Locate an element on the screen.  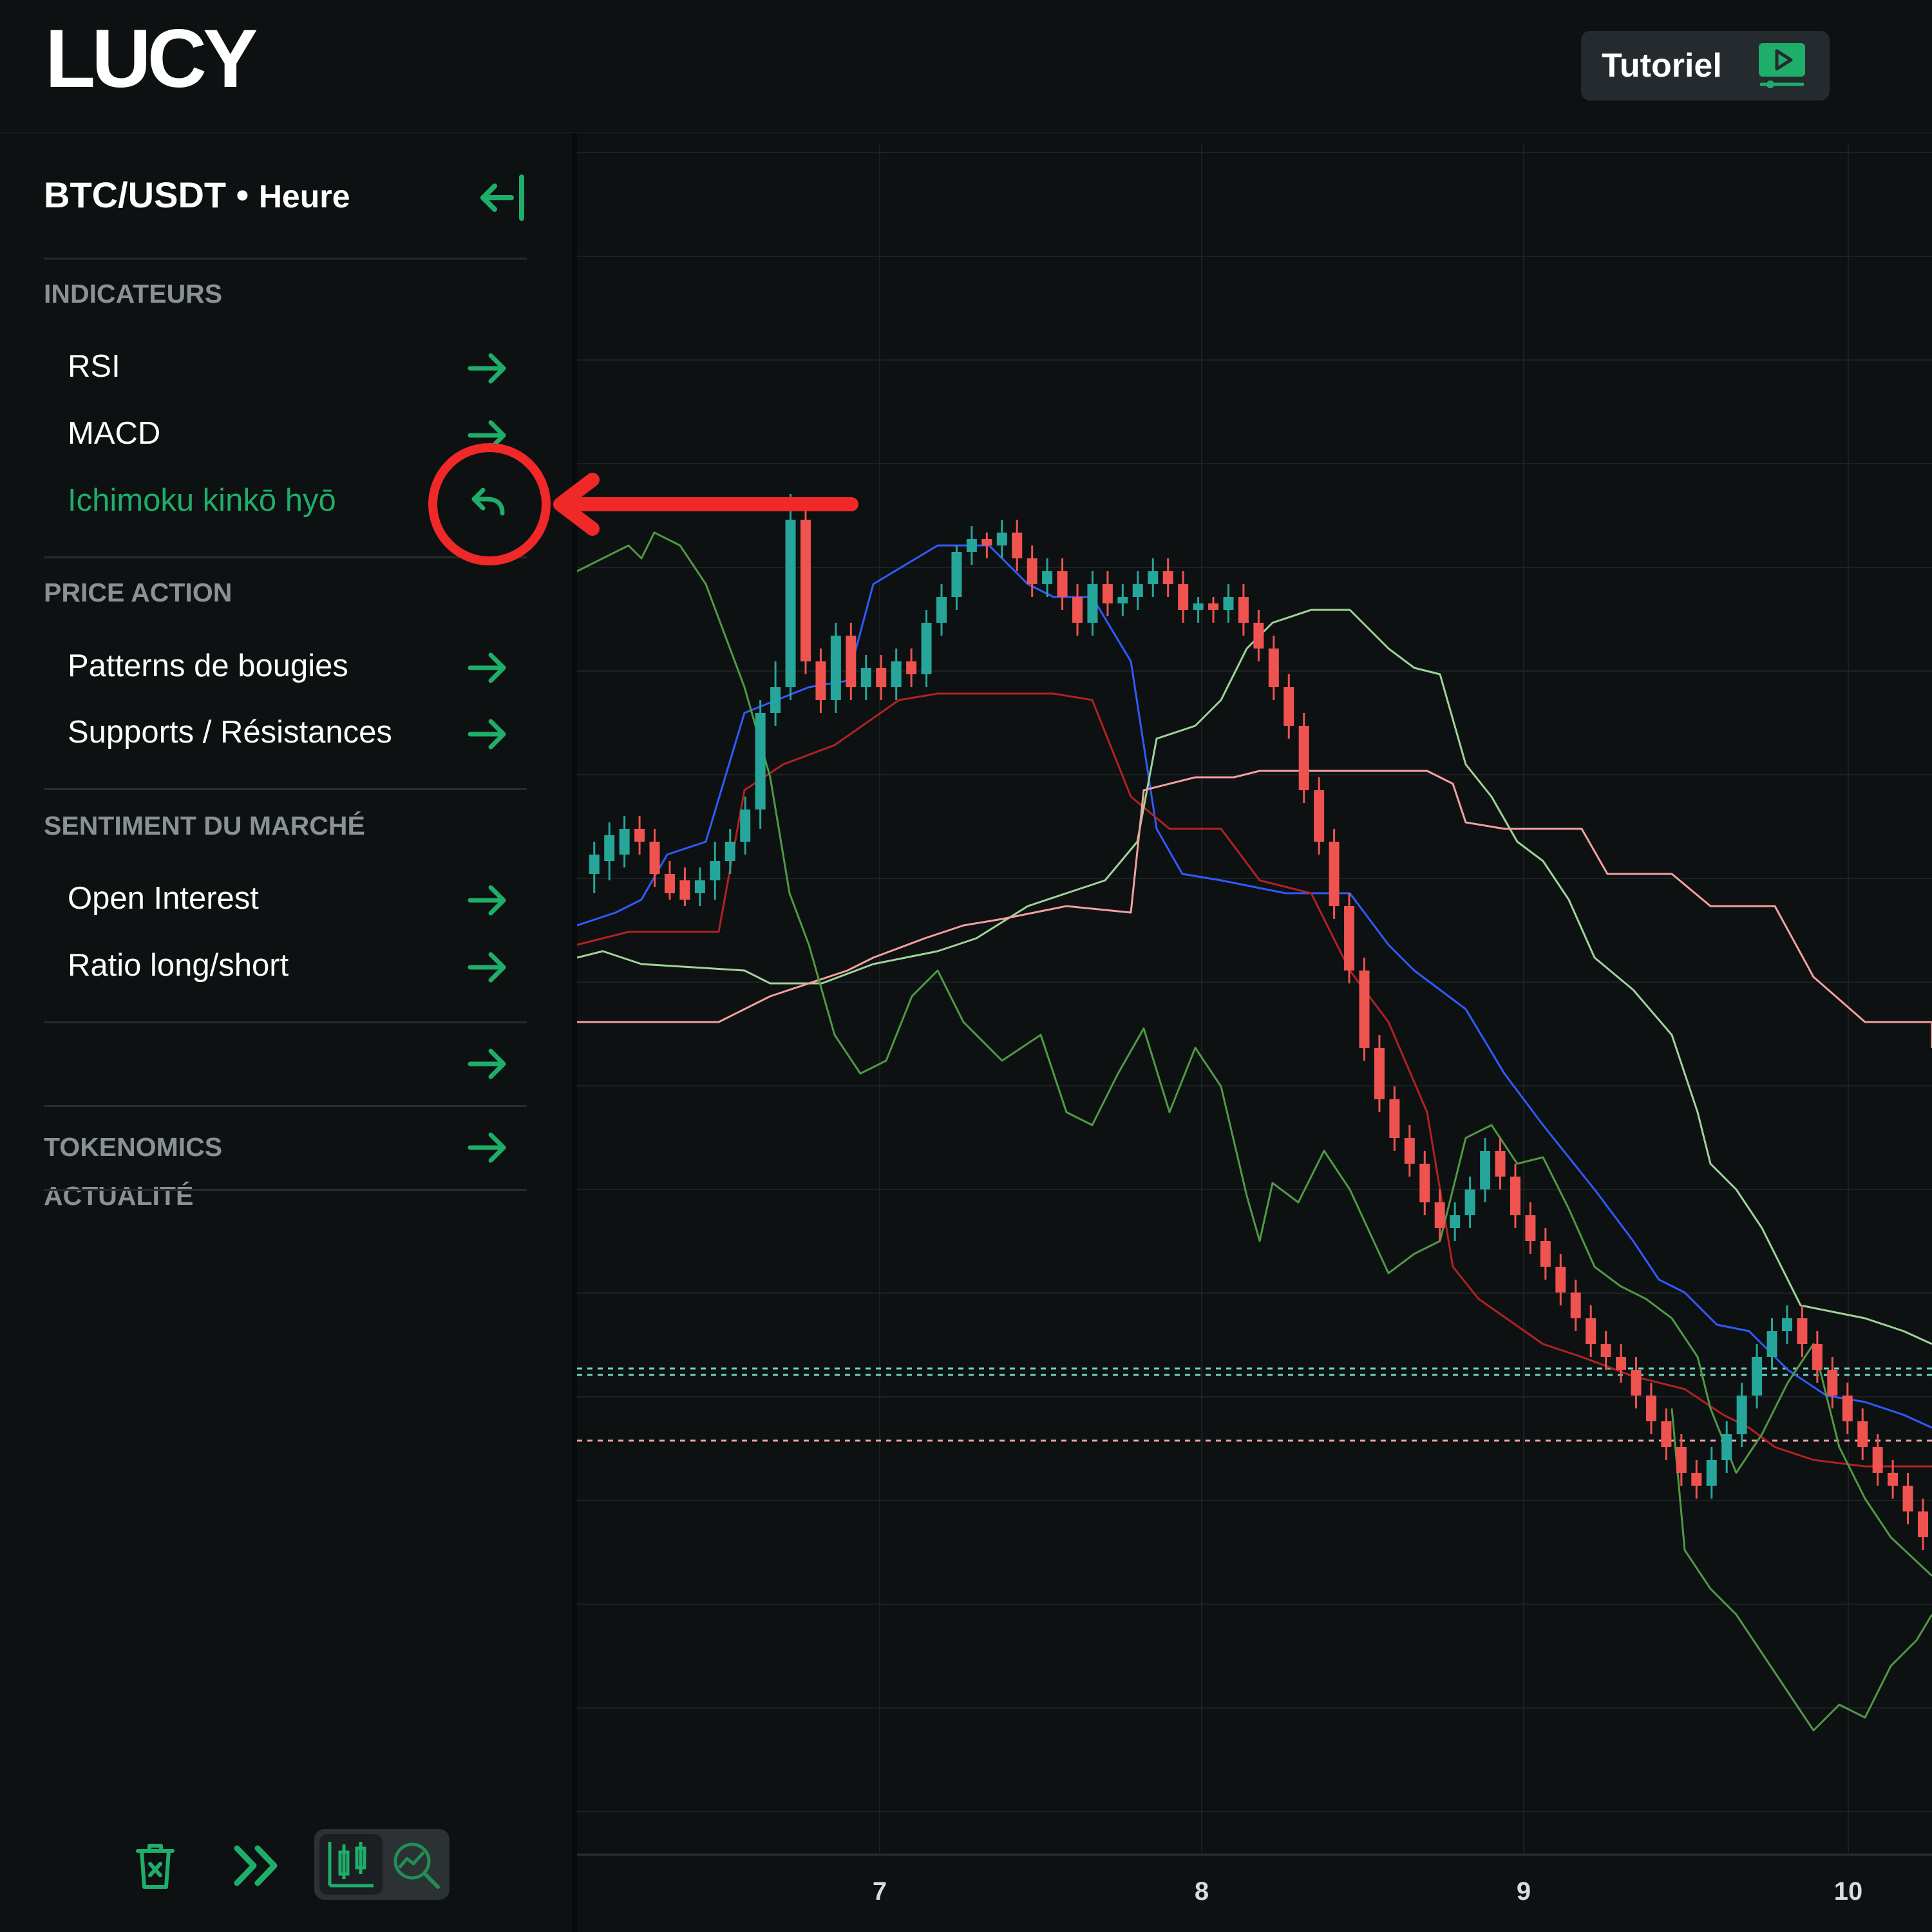
price-levels is located at coordinates (1254, 1405).